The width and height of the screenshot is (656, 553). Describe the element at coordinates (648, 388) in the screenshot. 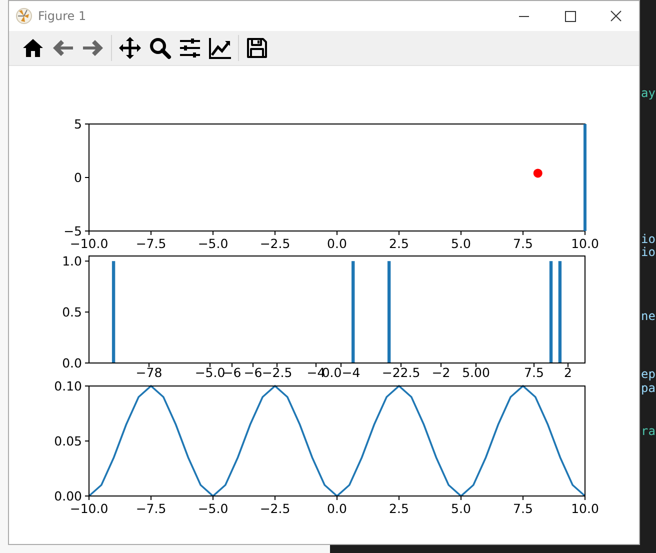

I see `code-text: pa` at that location.